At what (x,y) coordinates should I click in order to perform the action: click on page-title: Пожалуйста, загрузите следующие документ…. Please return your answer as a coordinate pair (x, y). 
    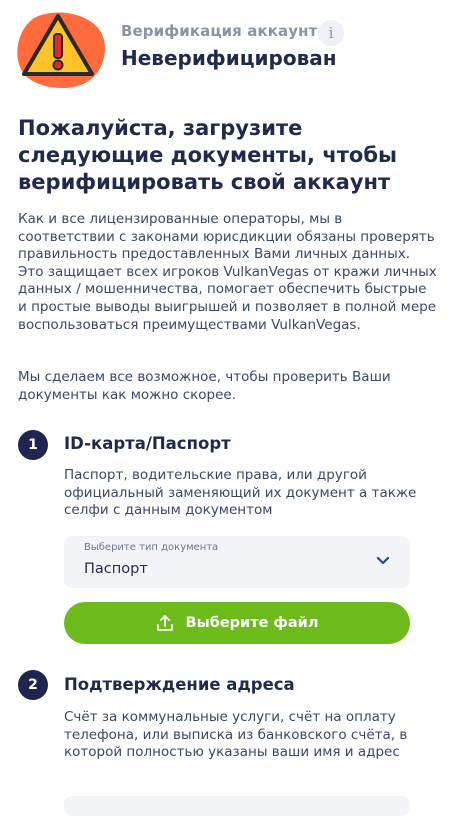
    Looking at the image, I should click on (207, 155).